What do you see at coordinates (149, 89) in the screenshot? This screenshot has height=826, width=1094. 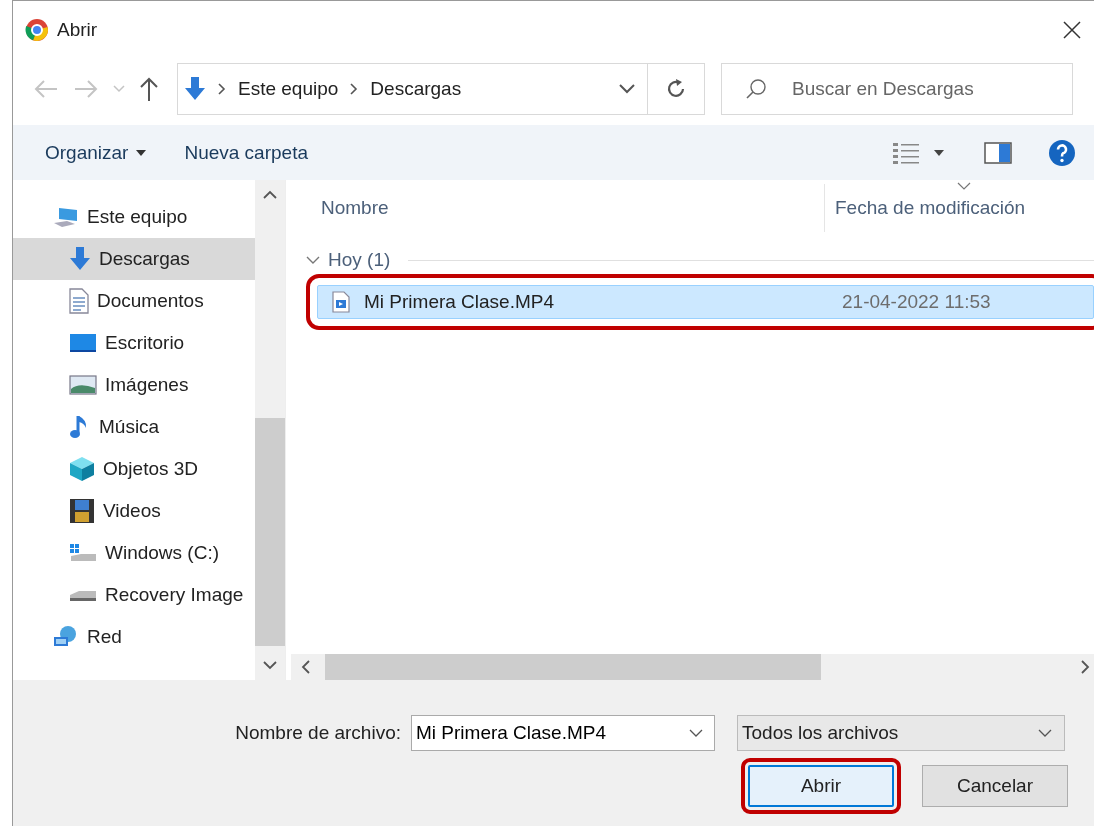 I see `up-arrow-icon` at bounding box center [149, 89].